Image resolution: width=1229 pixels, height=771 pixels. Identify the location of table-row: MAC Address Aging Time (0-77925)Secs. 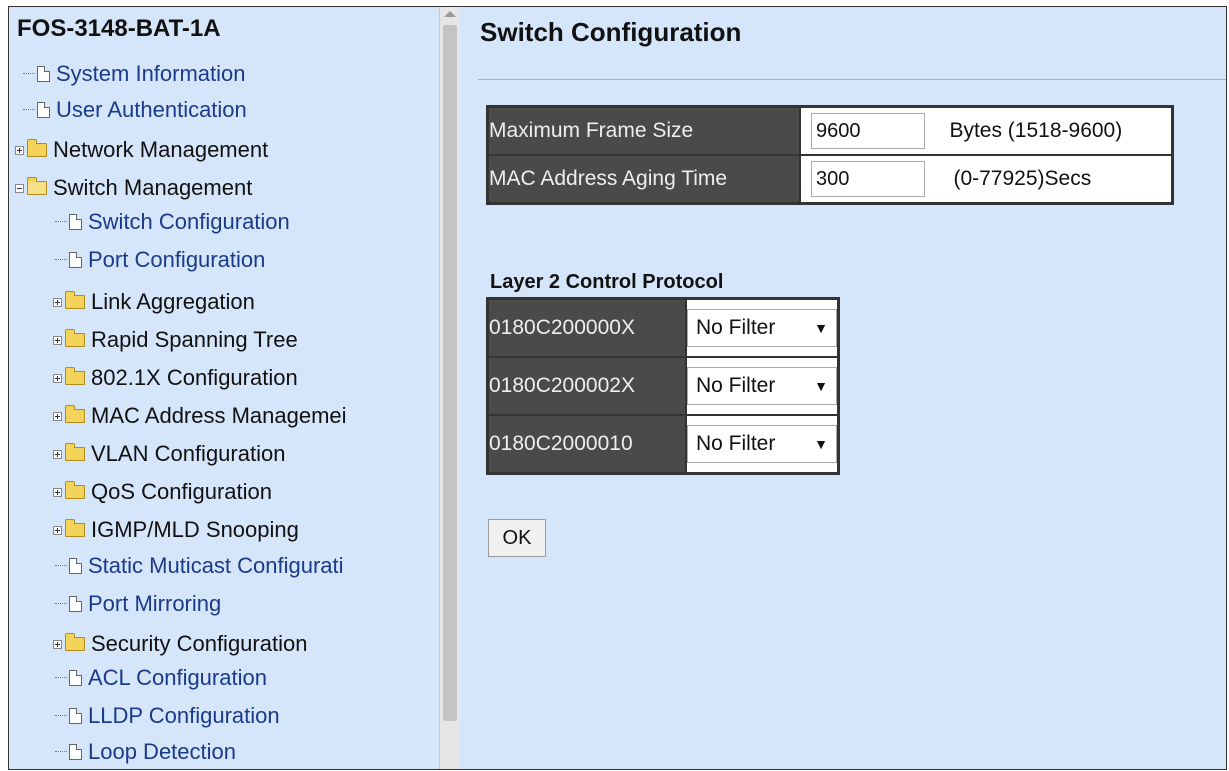
(830, 179).